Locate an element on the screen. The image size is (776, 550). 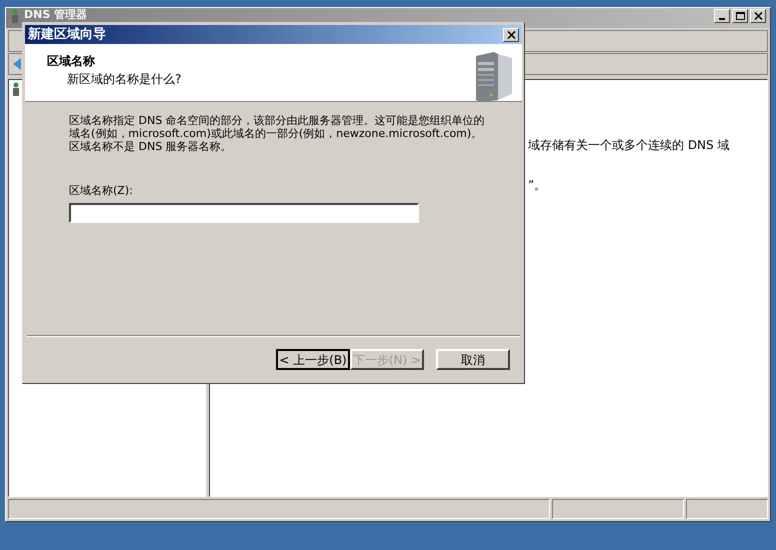
back-button: < 上一步(B) is located at coordinates (313, 359).